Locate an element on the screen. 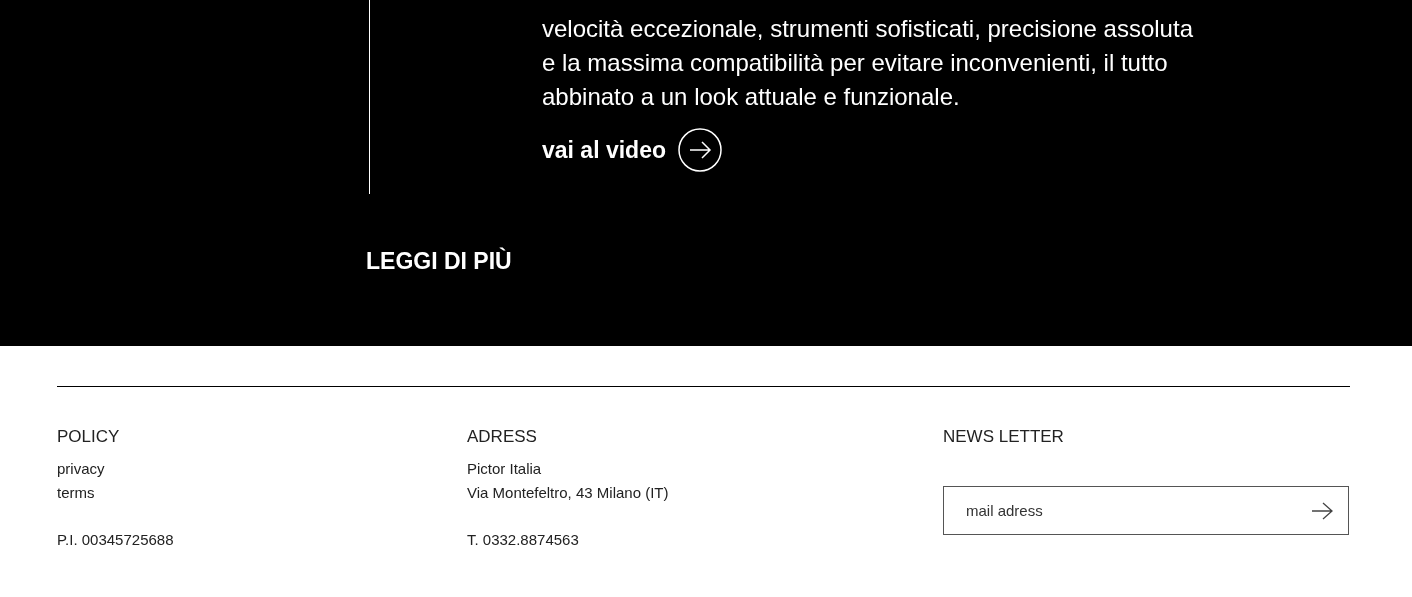 This screenshot has width=1412, height=597. address-line: Via Montefeltro, 43 Milano (IT) is located at coordinates (568, 493).